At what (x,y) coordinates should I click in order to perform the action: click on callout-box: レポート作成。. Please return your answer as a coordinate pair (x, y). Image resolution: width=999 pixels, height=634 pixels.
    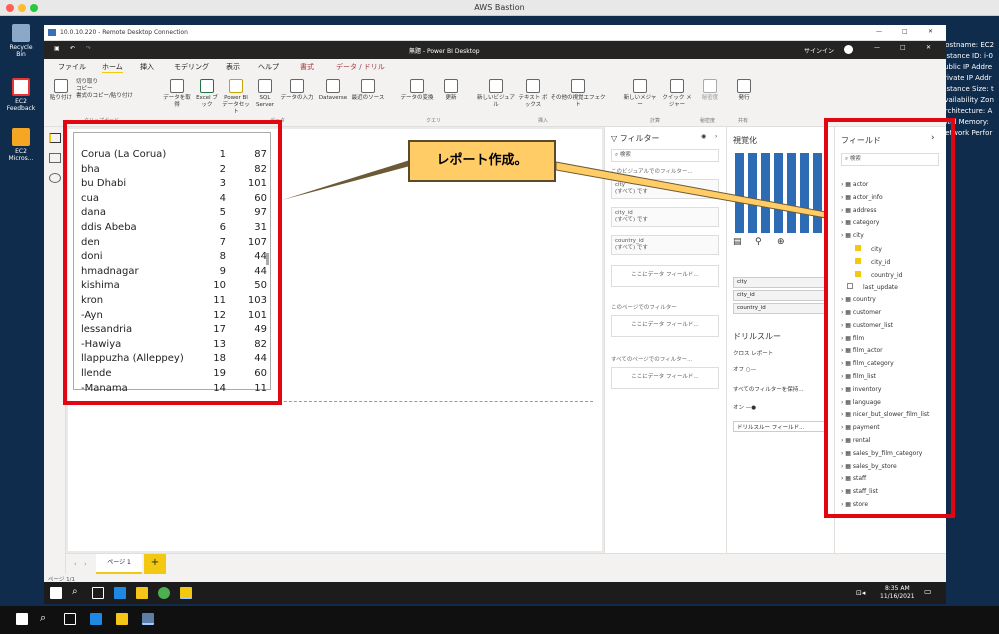
    Looking at the image, I should click on (482, 161).